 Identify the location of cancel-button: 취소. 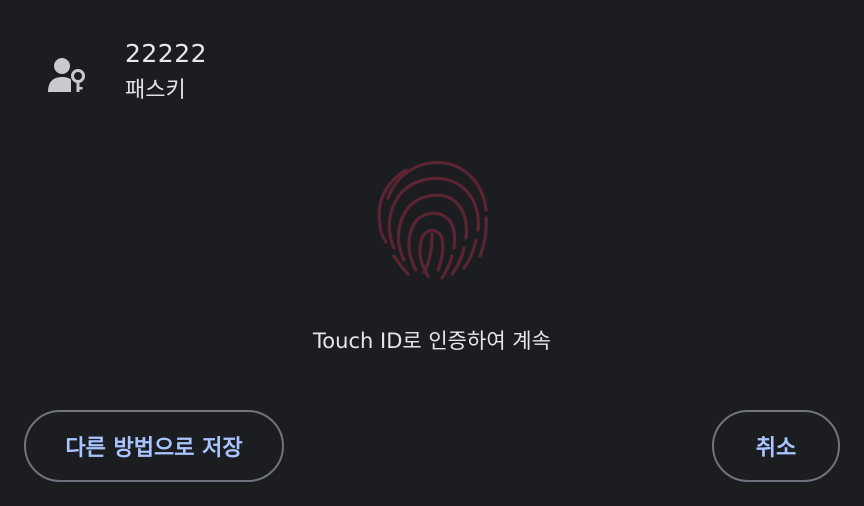
(776, 446).